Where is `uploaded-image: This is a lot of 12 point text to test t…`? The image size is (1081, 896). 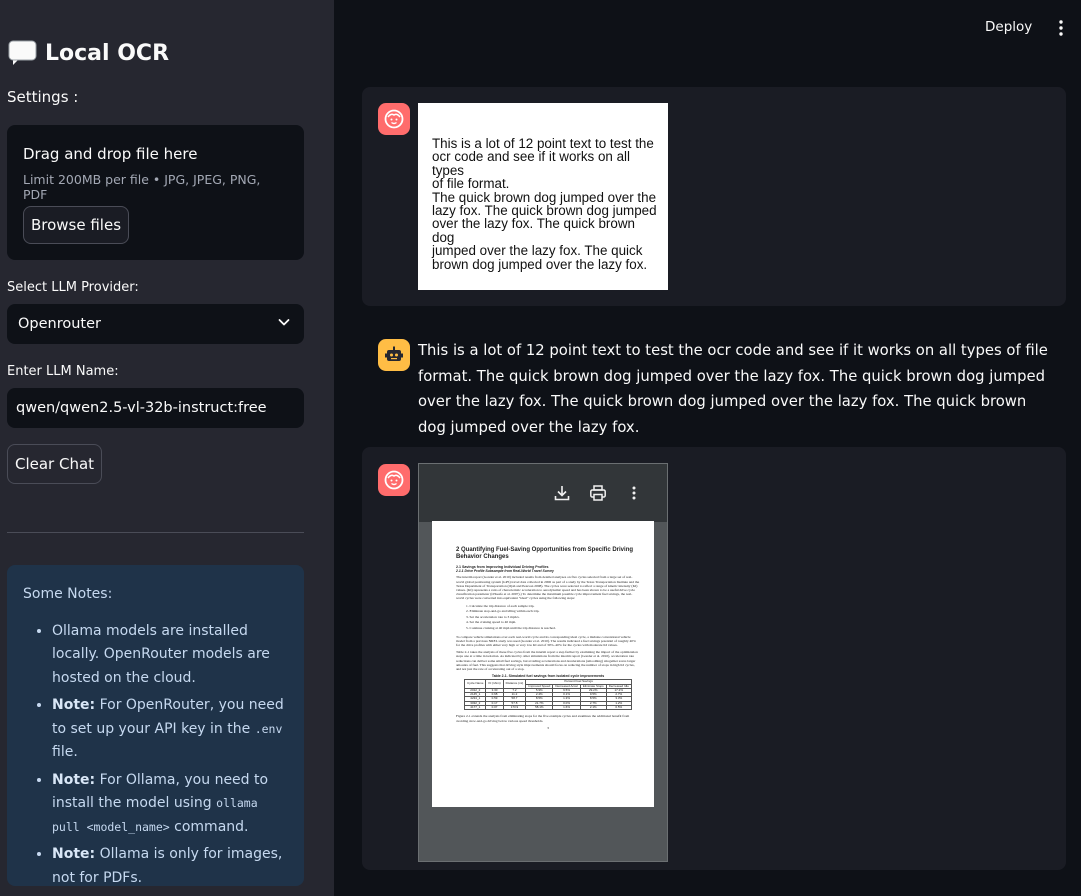 uploaded-image: This is a lot of 12 point text to test t… is located at coordinates (543, 196).